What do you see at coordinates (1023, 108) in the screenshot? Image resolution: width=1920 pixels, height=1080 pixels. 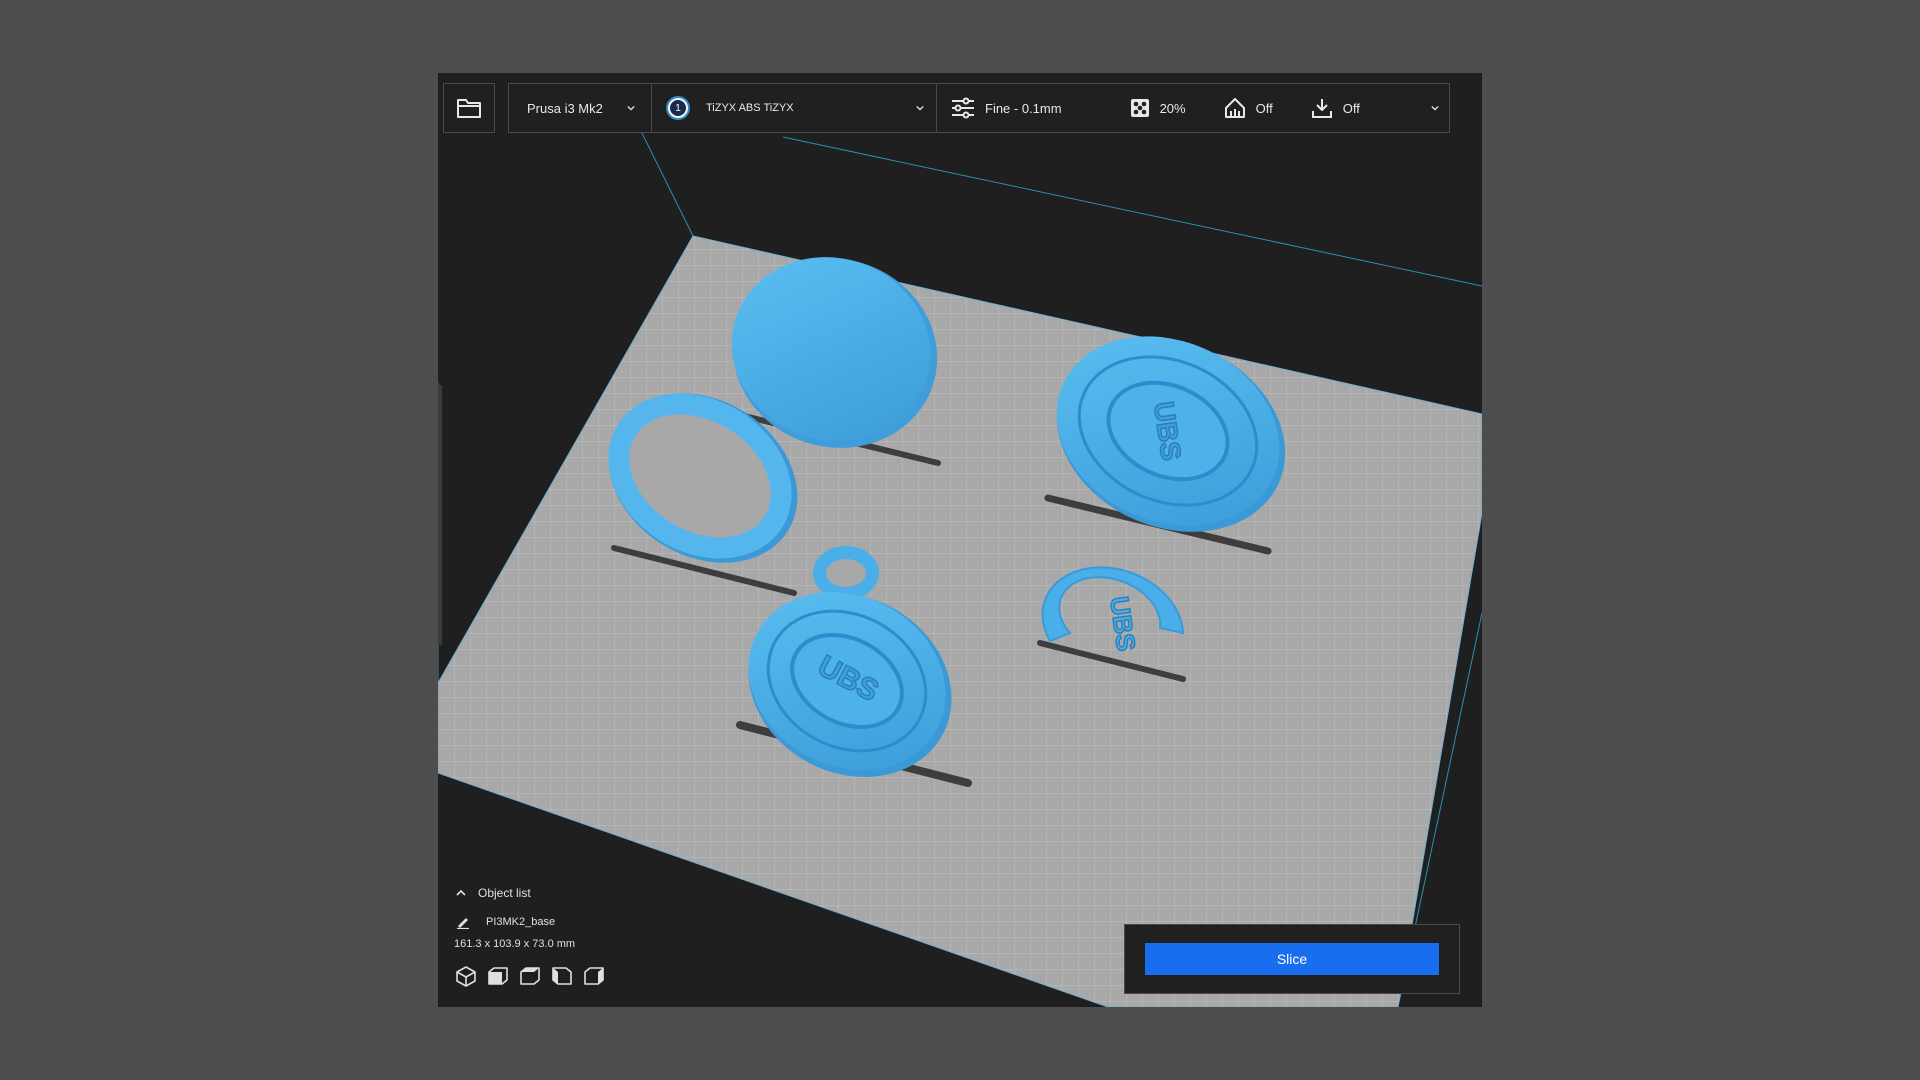 I see `profile-name: Fine - 0.1mm` at bounding box center [1023, 108].